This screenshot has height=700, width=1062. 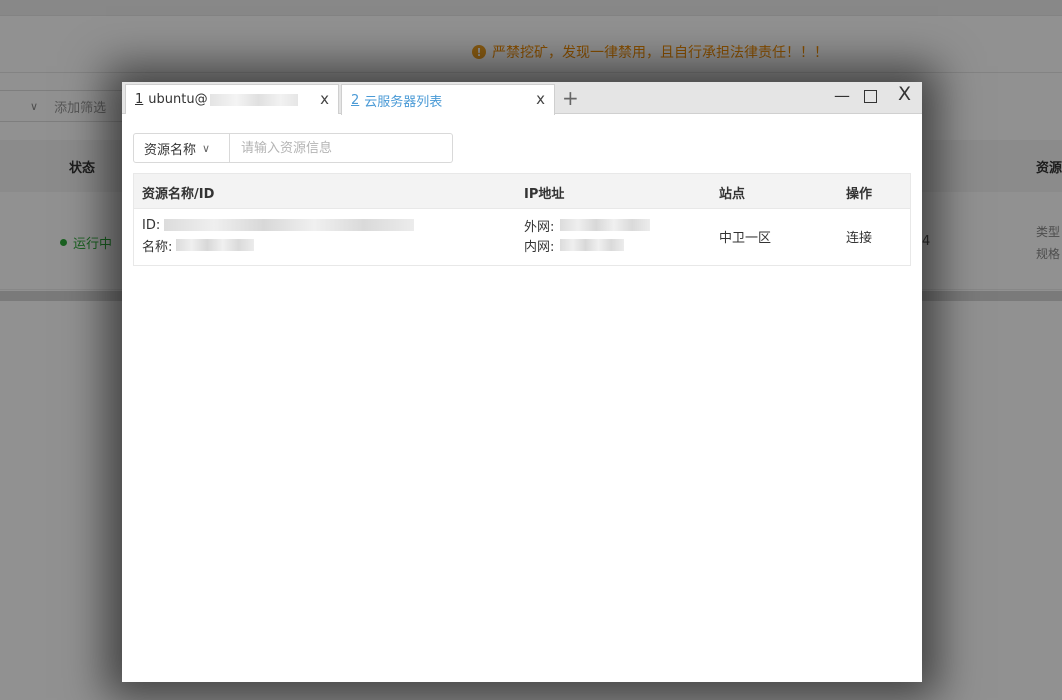 I want to click on site-cell: 中卫一区, so click(x=745, y=238).